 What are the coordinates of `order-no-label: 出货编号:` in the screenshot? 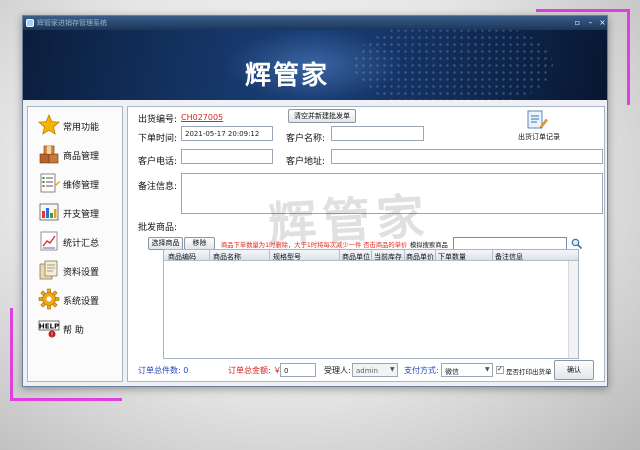 It's located at (158, 120).